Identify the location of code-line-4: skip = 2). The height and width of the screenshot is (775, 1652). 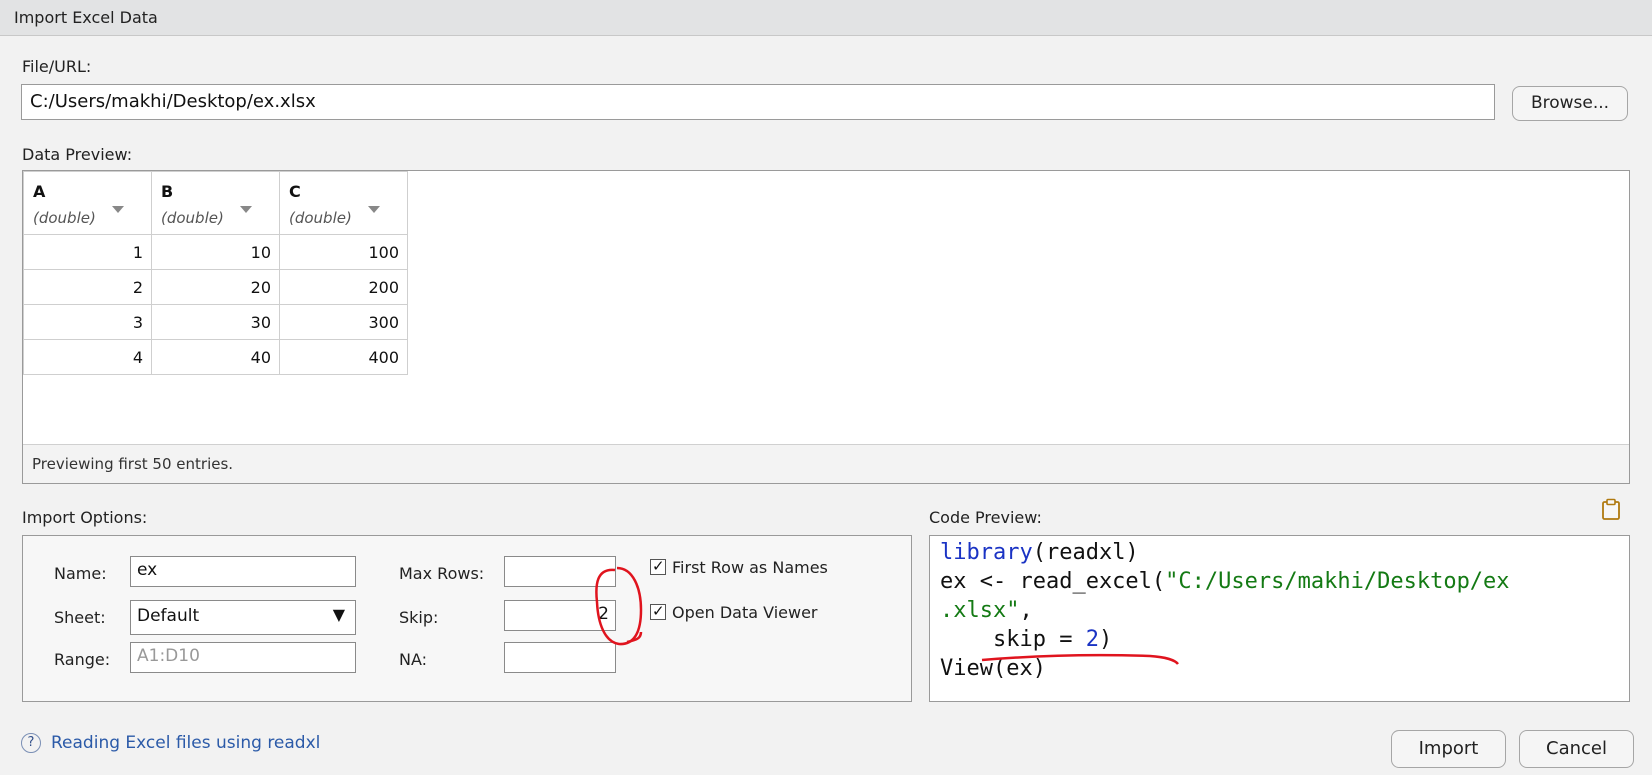
(1026, 639).